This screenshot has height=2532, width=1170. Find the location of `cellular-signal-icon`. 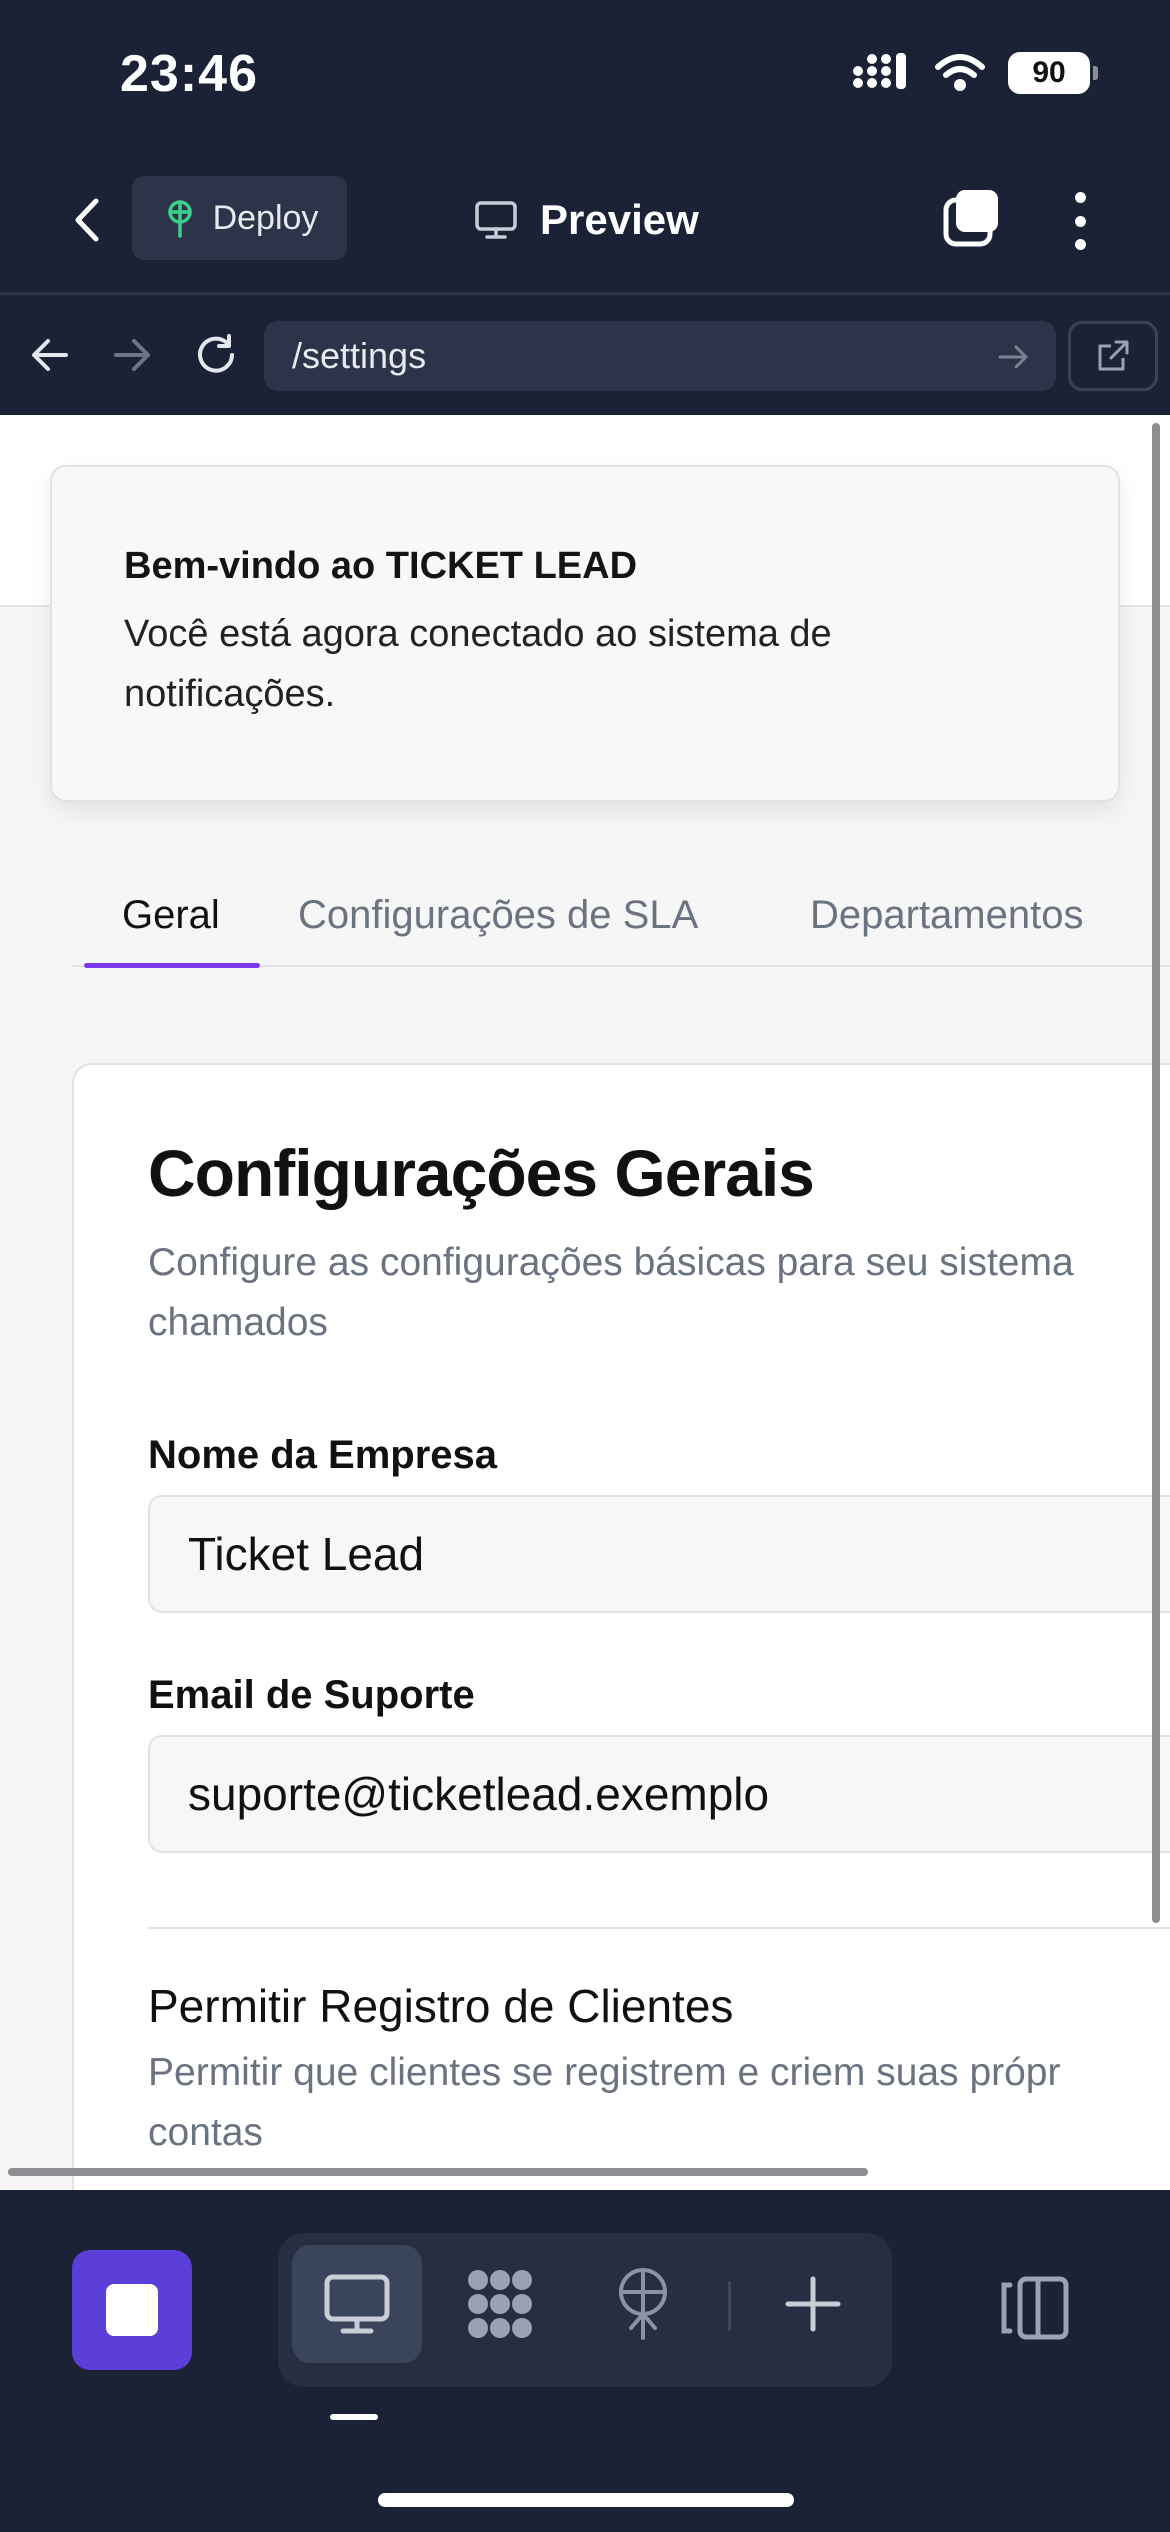

cellular-signal-icon is located at coordinates (879, 71).